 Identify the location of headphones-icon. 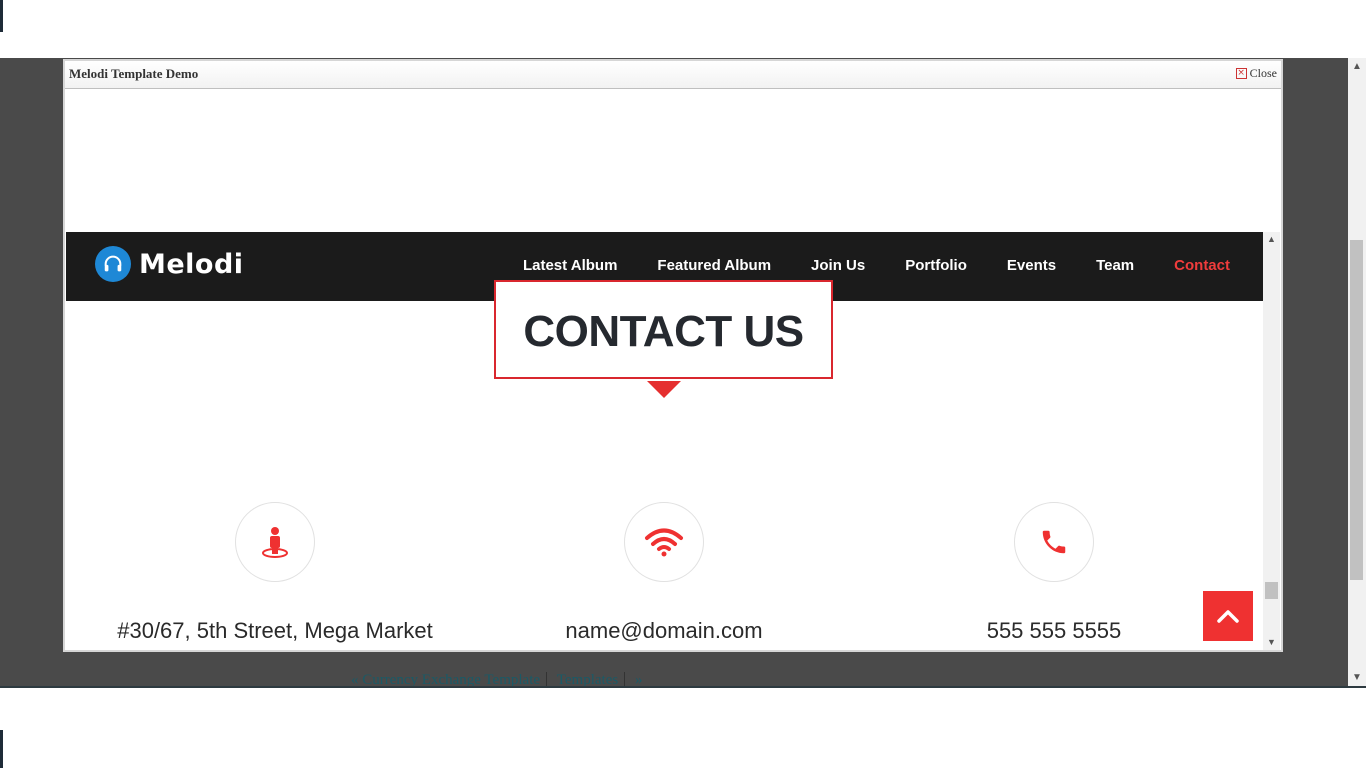
(113, 264).